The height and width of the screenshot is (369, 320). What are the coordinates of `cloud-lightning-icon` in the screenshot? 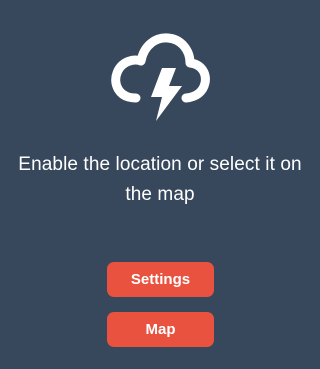 It's located at (160, 77).